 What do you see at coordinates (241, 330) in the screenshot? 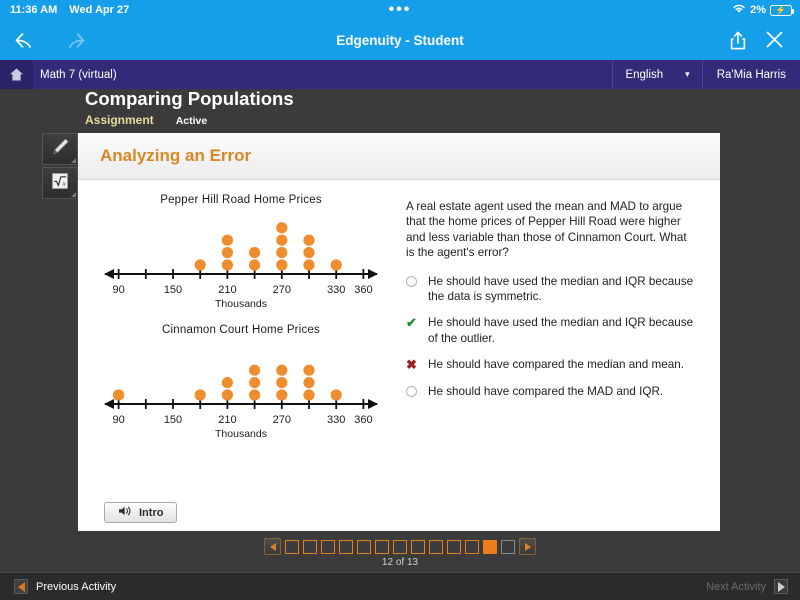
I see `dot-plot-title: Cinnamon Court Home Prices` at bounding box center [241, 330].